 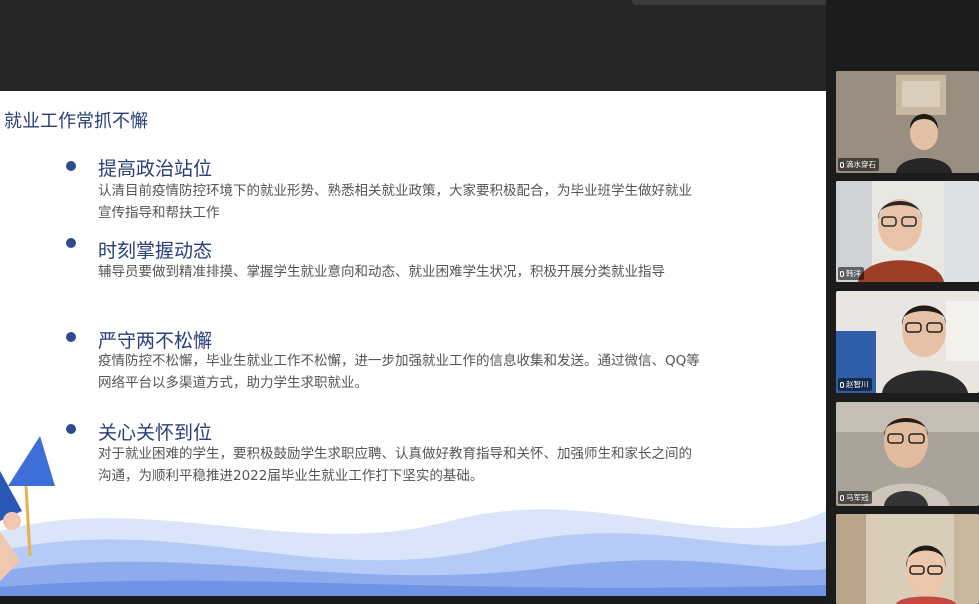 I want to click on participant-name: 赵智川, so click(x=857, y=384).